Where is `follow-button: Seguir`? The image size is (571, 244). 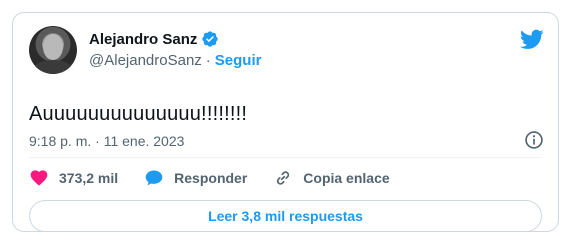 follow-button: Seguir is located at coordinates (238, 60).